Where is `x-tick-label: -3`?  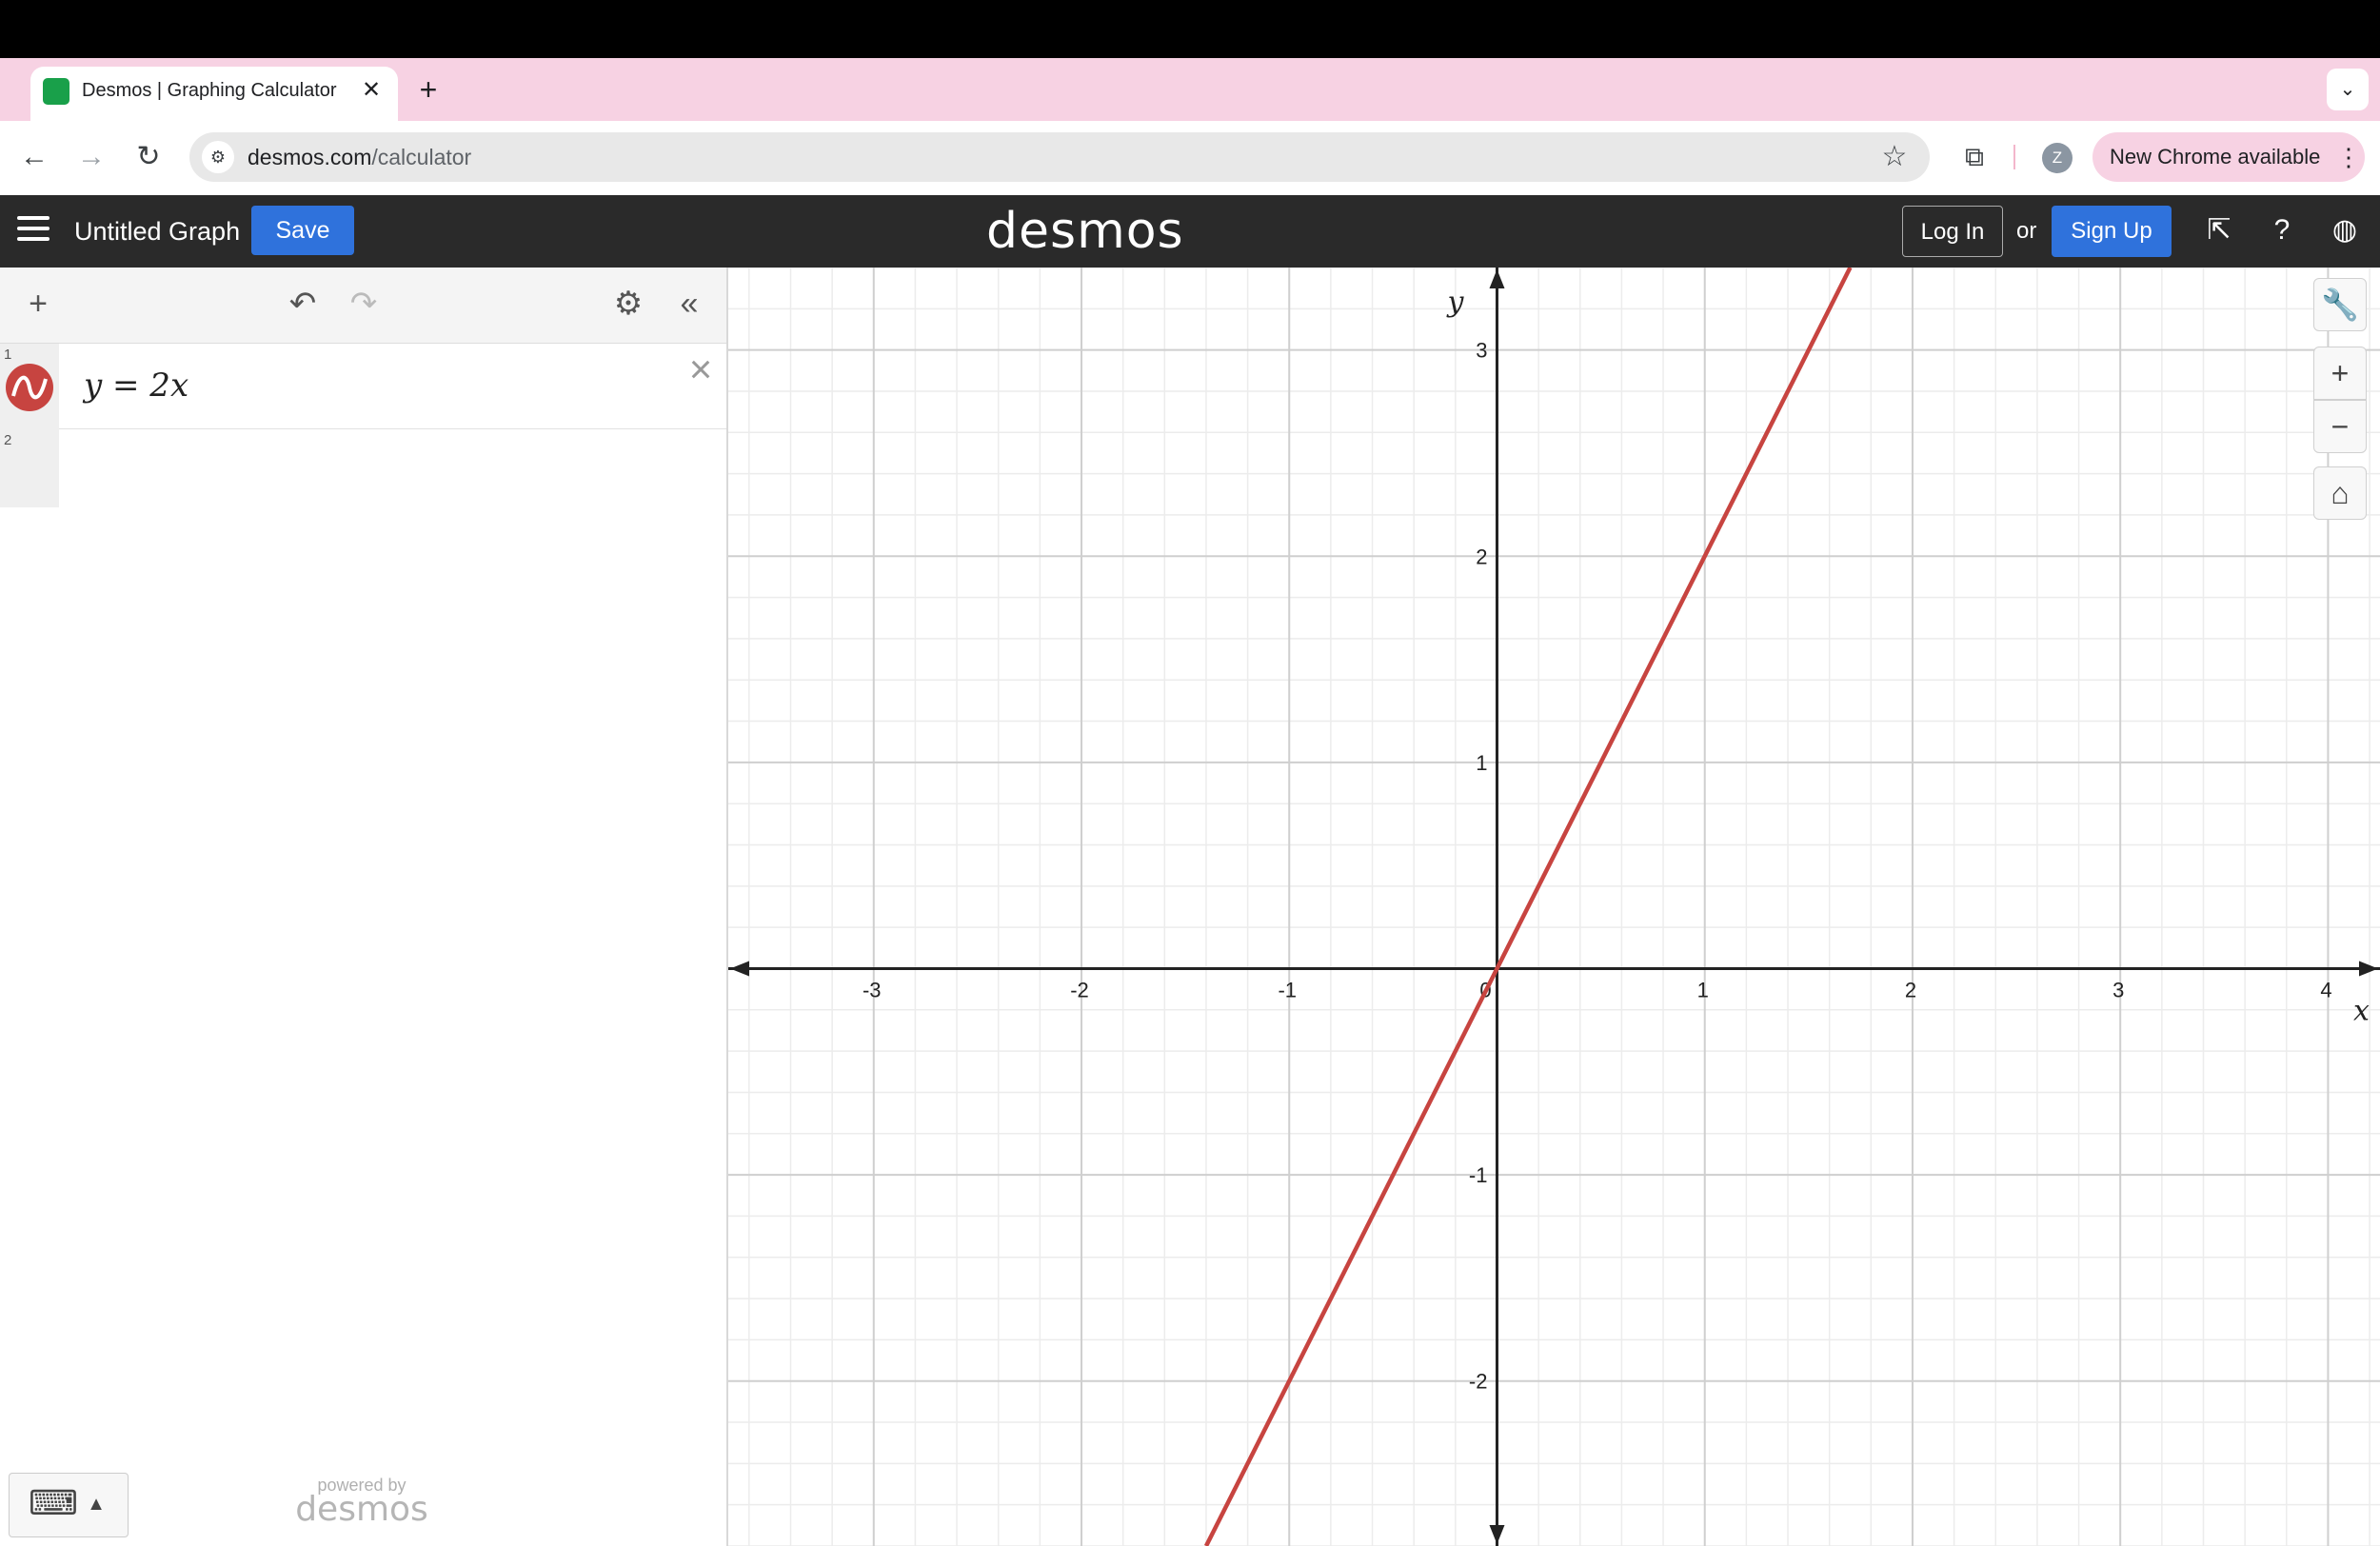 x-tick-label: -3 is located at coordinates (872, 989).